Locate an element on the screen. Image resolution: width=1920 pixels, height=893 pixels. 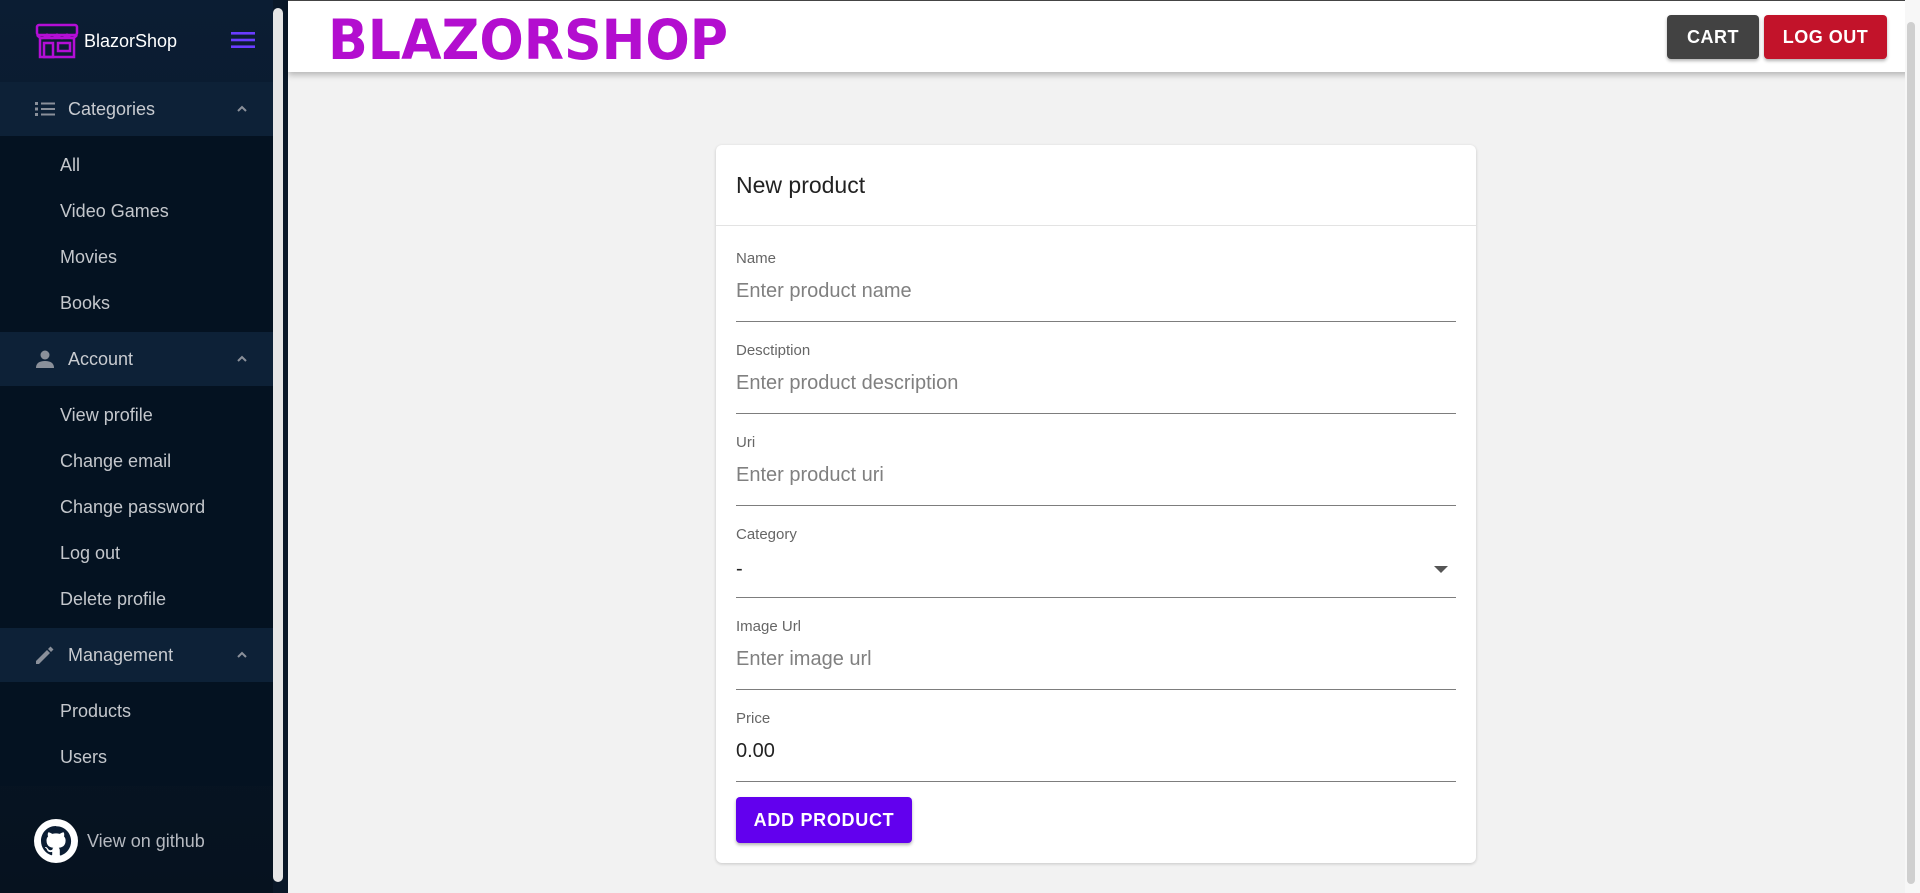
section-categories: Categories is located at coordinates (136, 109).